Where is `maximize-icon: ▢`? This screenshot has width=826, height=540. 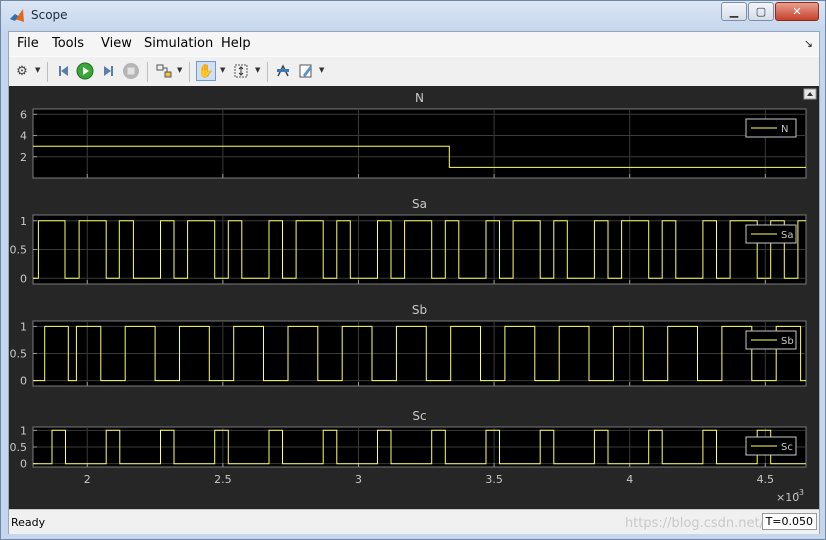 maximize-icon: ▢ is located at coordinates (761, 11).